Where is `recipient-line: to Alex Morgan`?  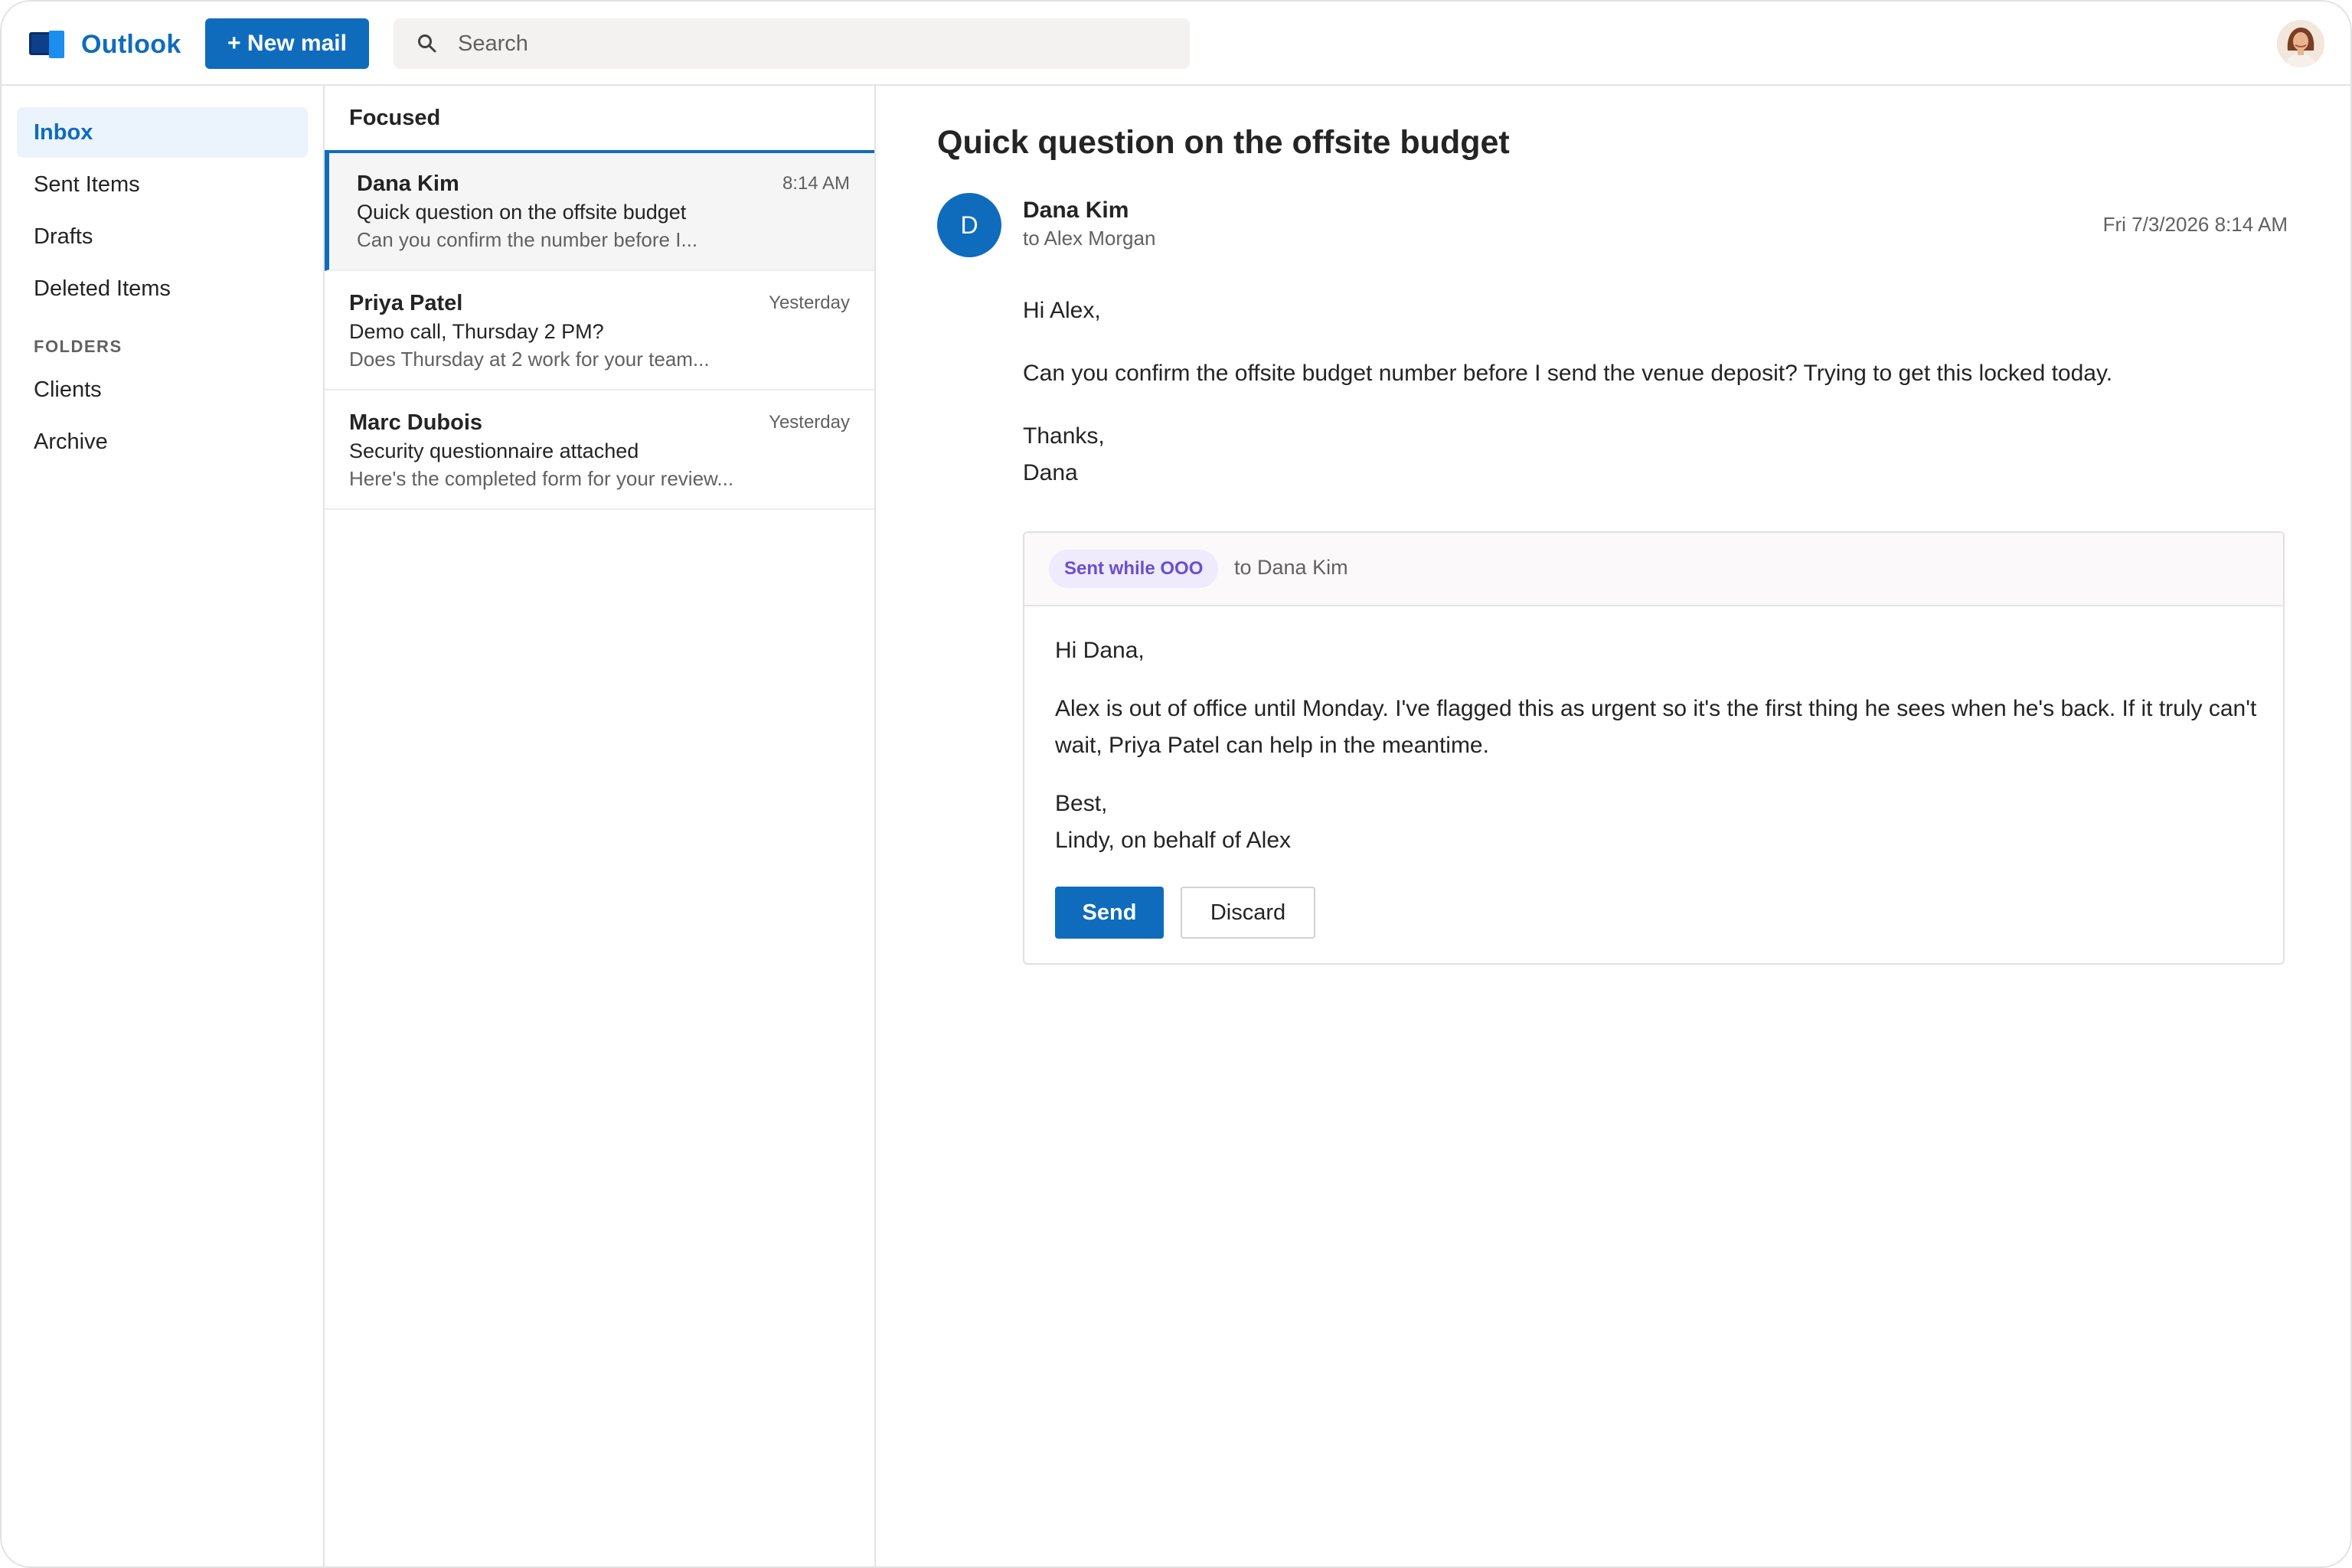
recipient-line: to Alex Morgan is located at coordinates (1089, 238).